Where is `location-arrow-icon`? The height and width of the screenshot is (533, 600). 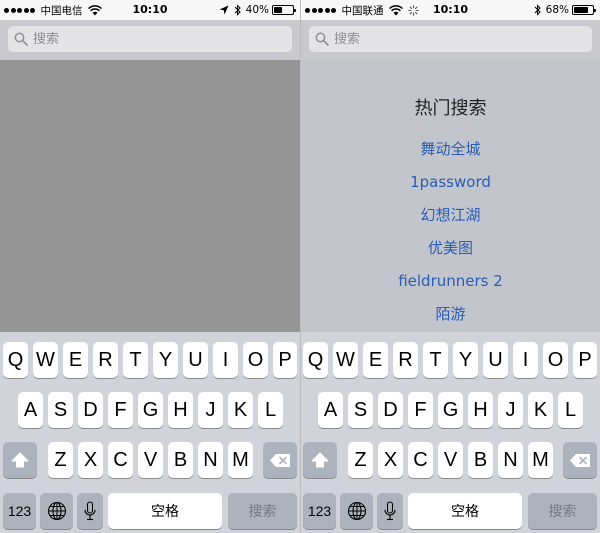
location-arrow-icon is located at coordinates (224, 10).